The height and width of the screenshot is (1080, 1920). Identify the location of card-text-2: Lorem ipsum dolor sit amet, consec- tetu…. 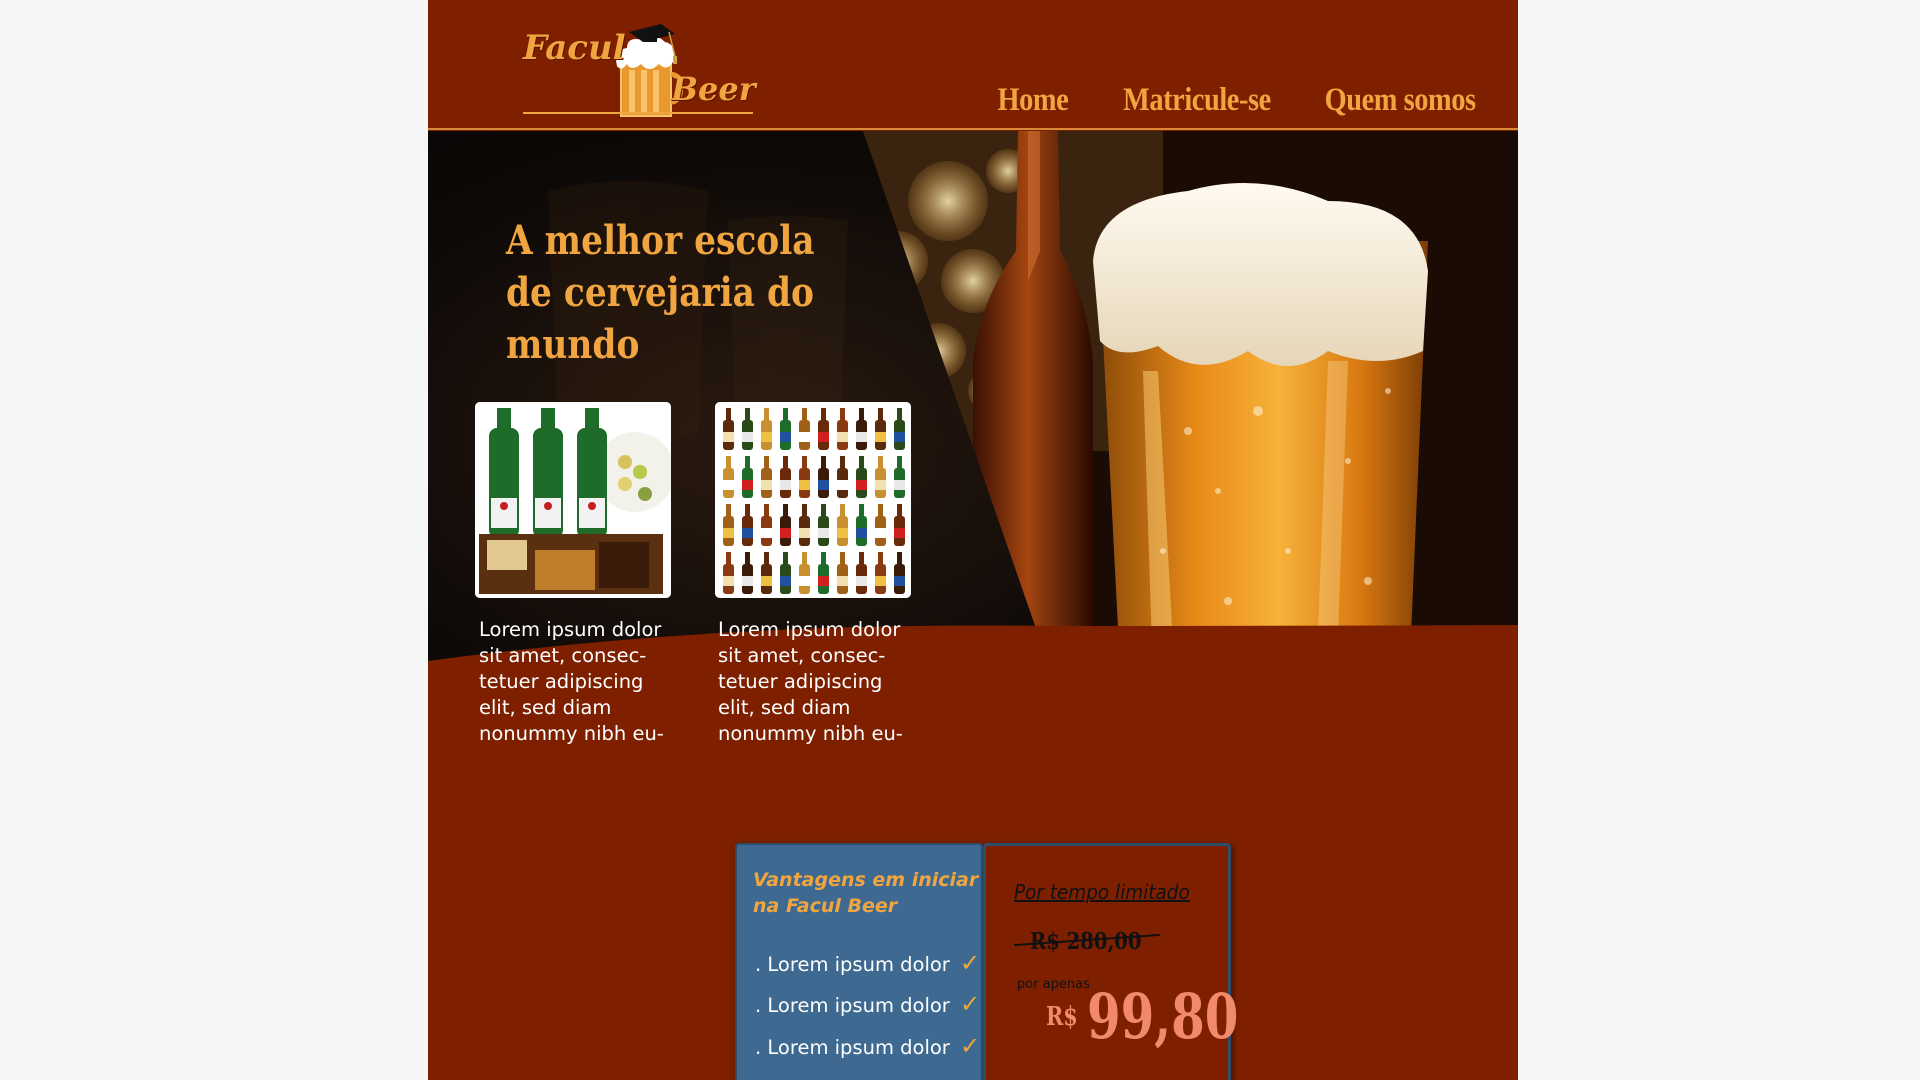
(810, 681).